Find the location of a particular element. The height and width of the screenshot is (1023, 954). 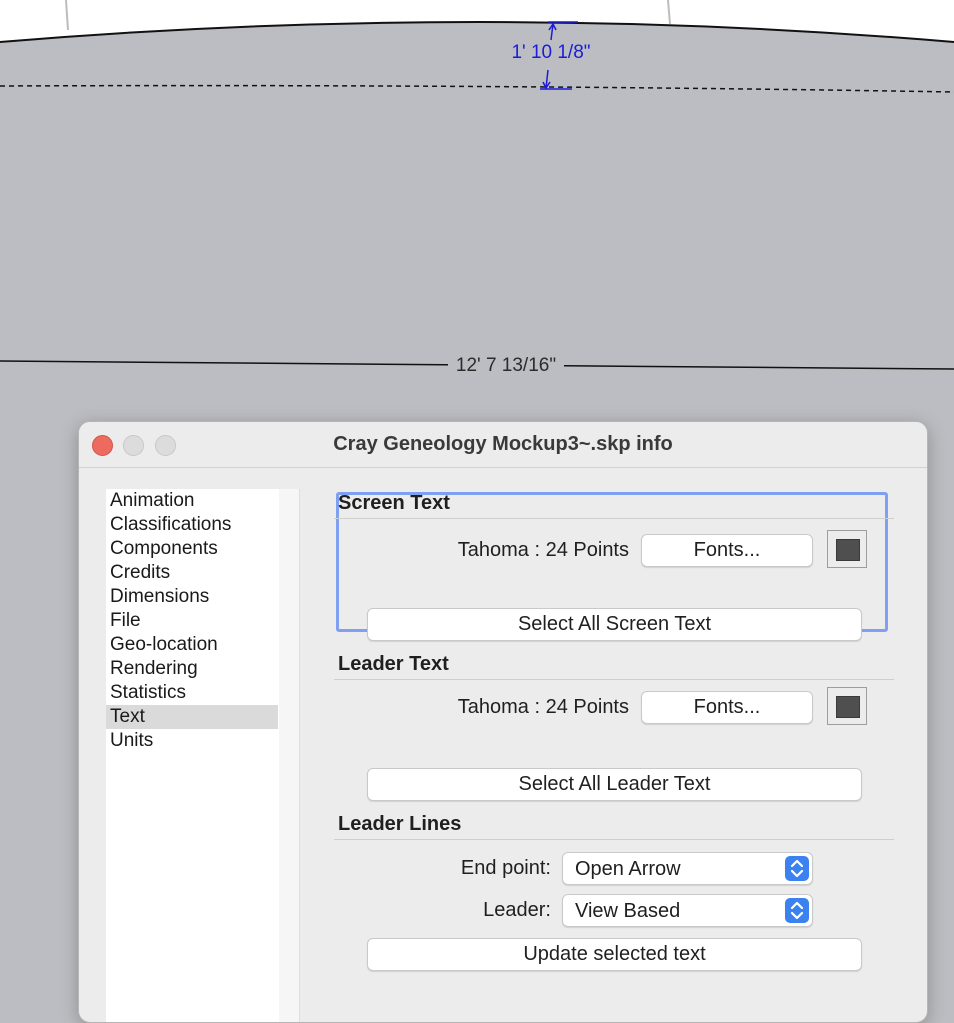

dimension-label-width: 12' 7 13/16" is located at coordinates (506, 366).